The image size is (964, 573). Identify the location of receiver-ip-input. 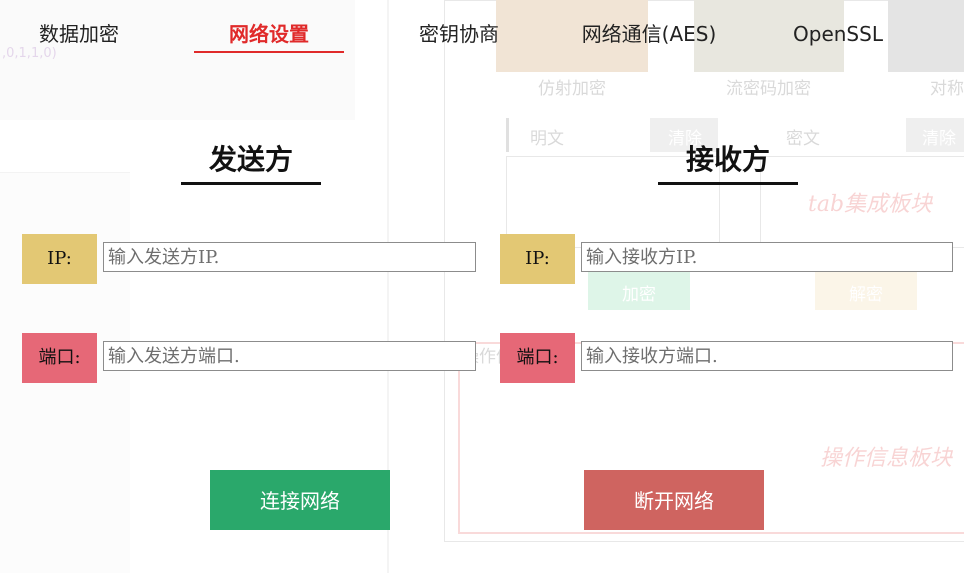
(767, 257).